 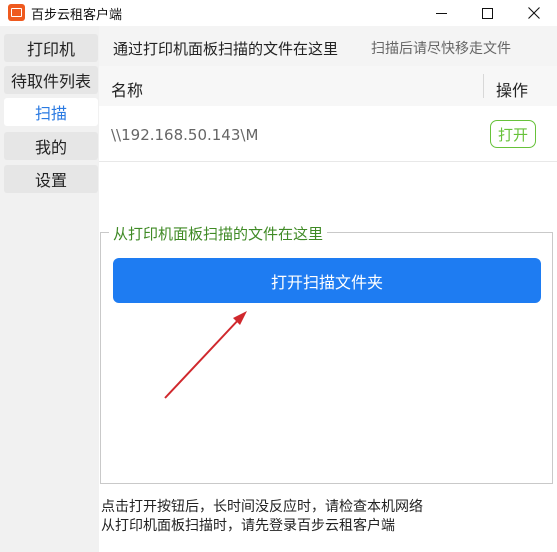 I want to click on sidebar-item-printer: 打印机, so click(x=51, y=48).